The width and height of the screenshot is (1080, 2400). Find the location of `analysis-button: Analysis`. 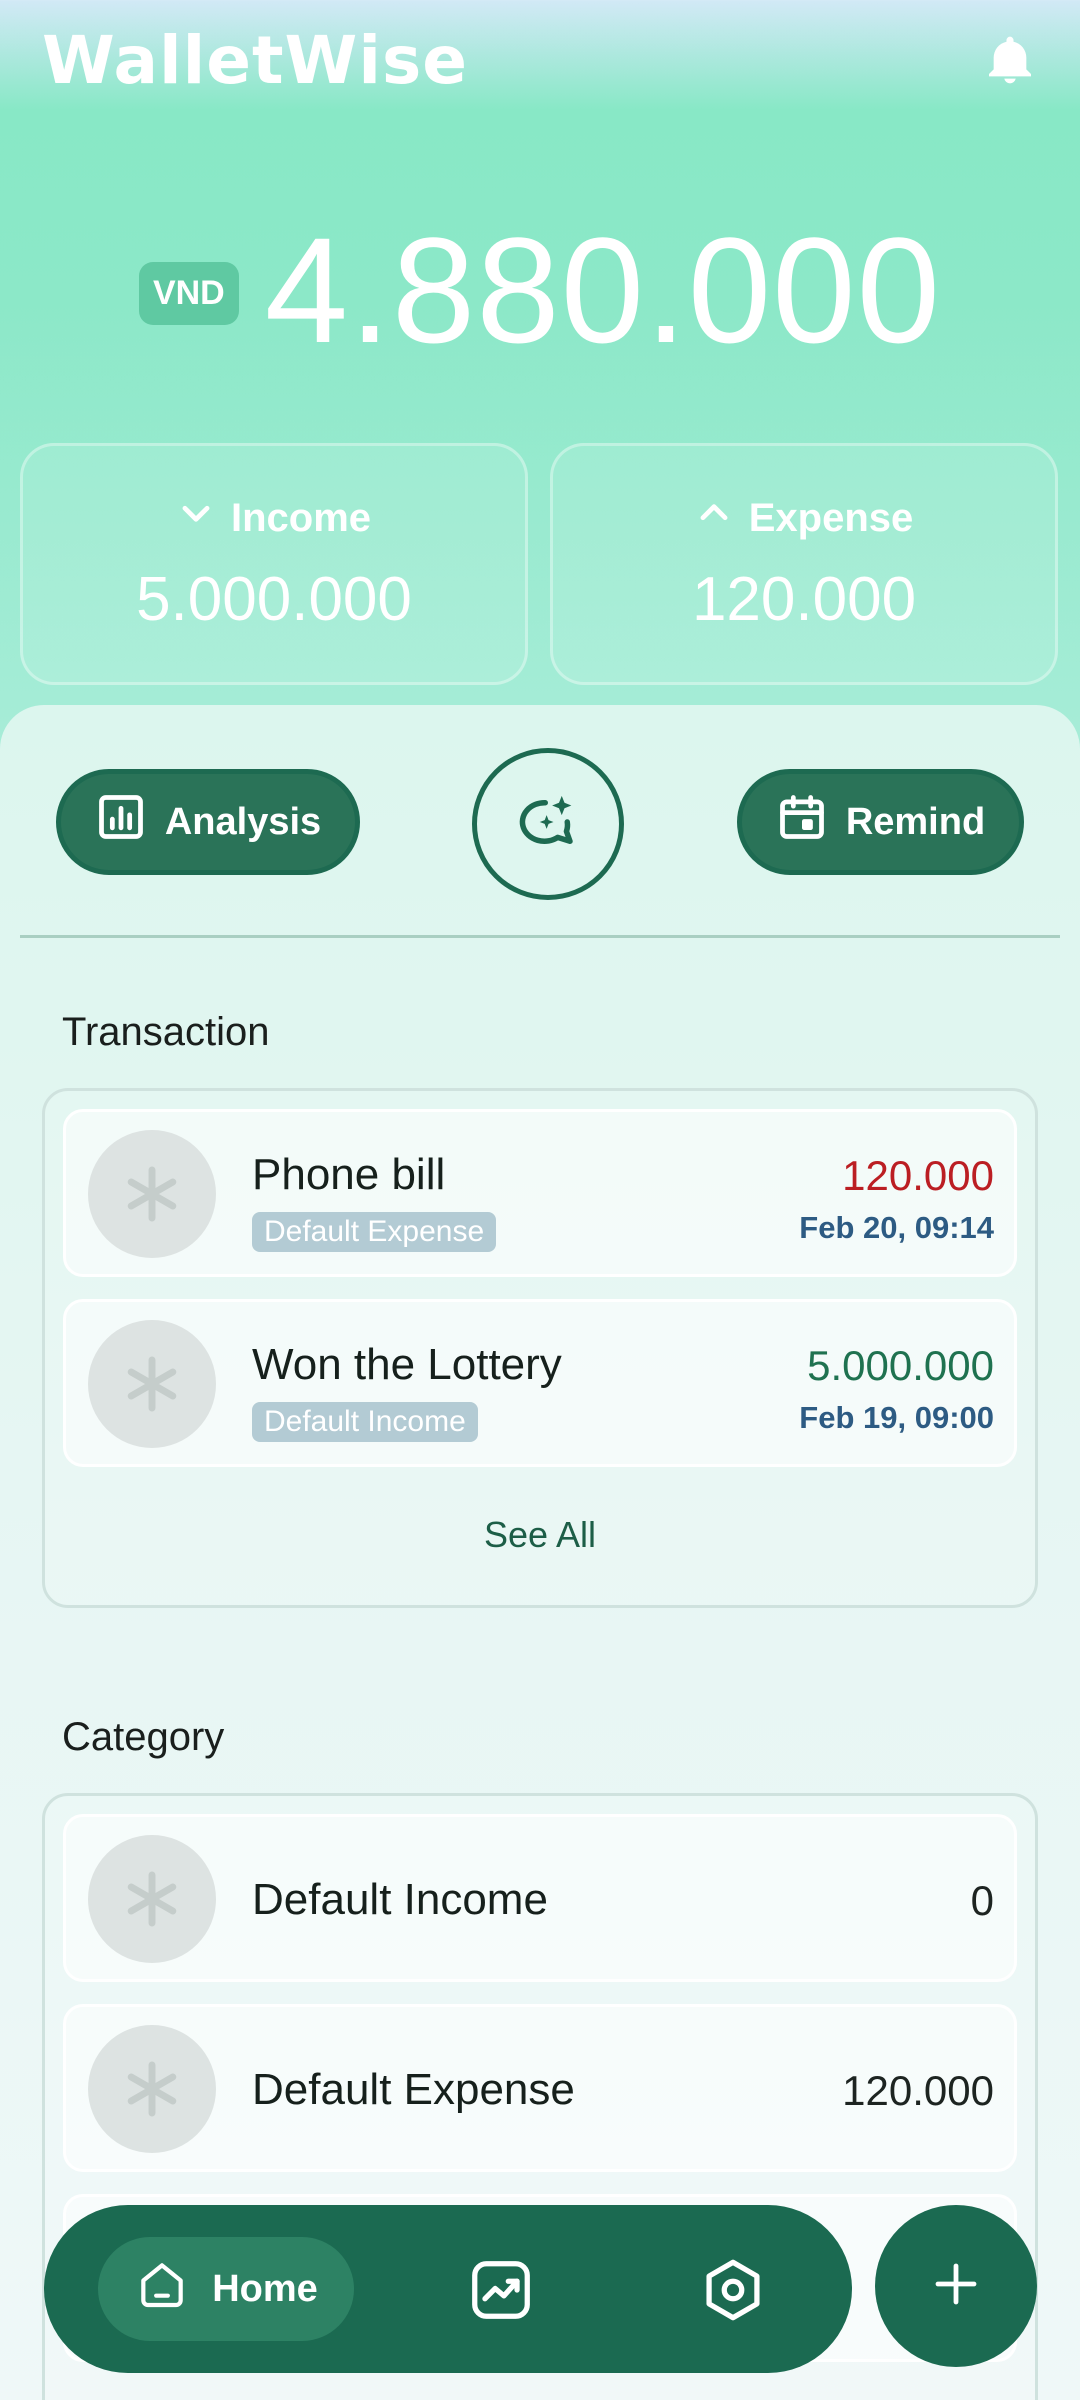

analysis-button: Analysis is located at coordinates (208, 822).